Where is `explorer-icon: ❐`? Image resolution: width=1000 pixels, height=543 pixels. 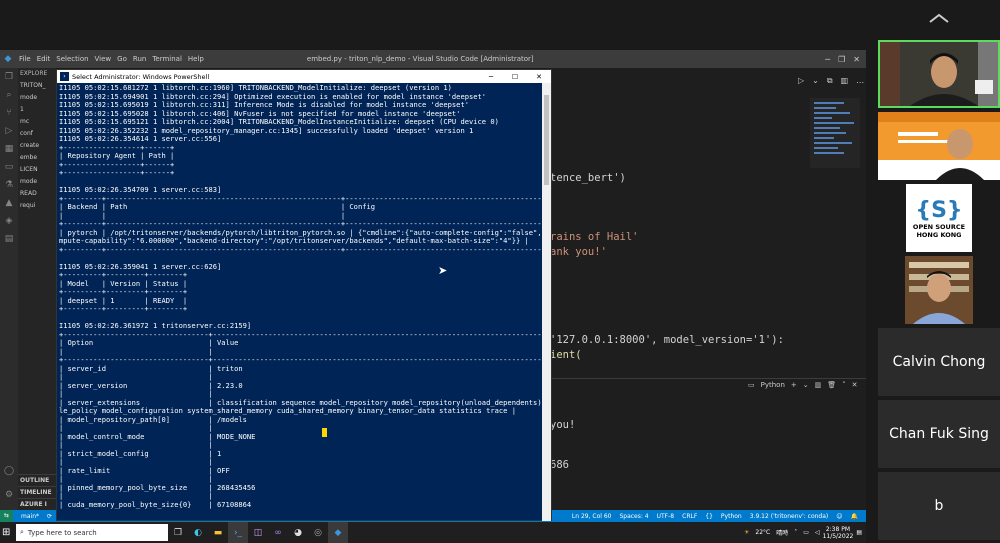
explorer-icon: ❐ is located at coordinates (9, 77).